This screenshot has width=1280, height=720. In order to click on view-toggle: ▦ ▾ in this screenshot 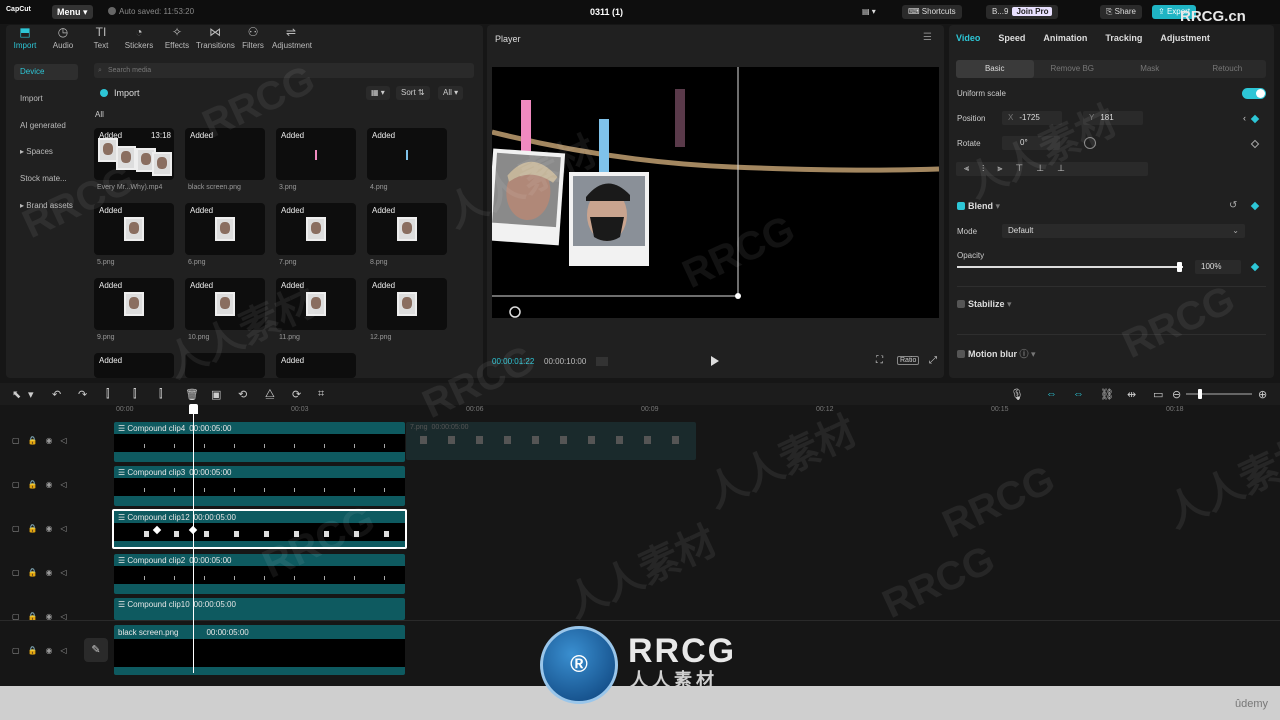, I will do `click(378, 93)`.